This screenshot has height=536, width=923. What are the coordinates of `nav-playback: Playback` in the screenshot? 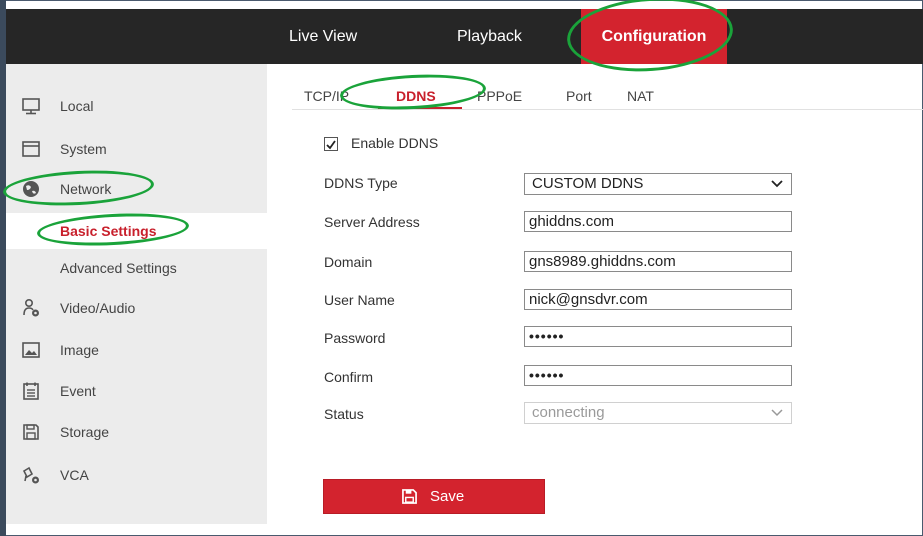 It's located at (489, 36).